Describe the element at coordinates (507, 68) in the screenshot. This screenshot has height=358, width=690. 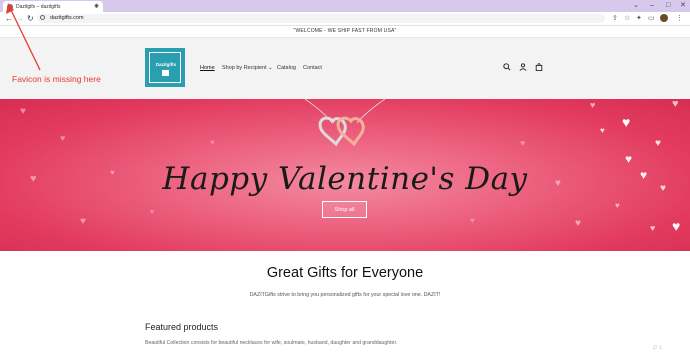
I see `search-icon` at that location.